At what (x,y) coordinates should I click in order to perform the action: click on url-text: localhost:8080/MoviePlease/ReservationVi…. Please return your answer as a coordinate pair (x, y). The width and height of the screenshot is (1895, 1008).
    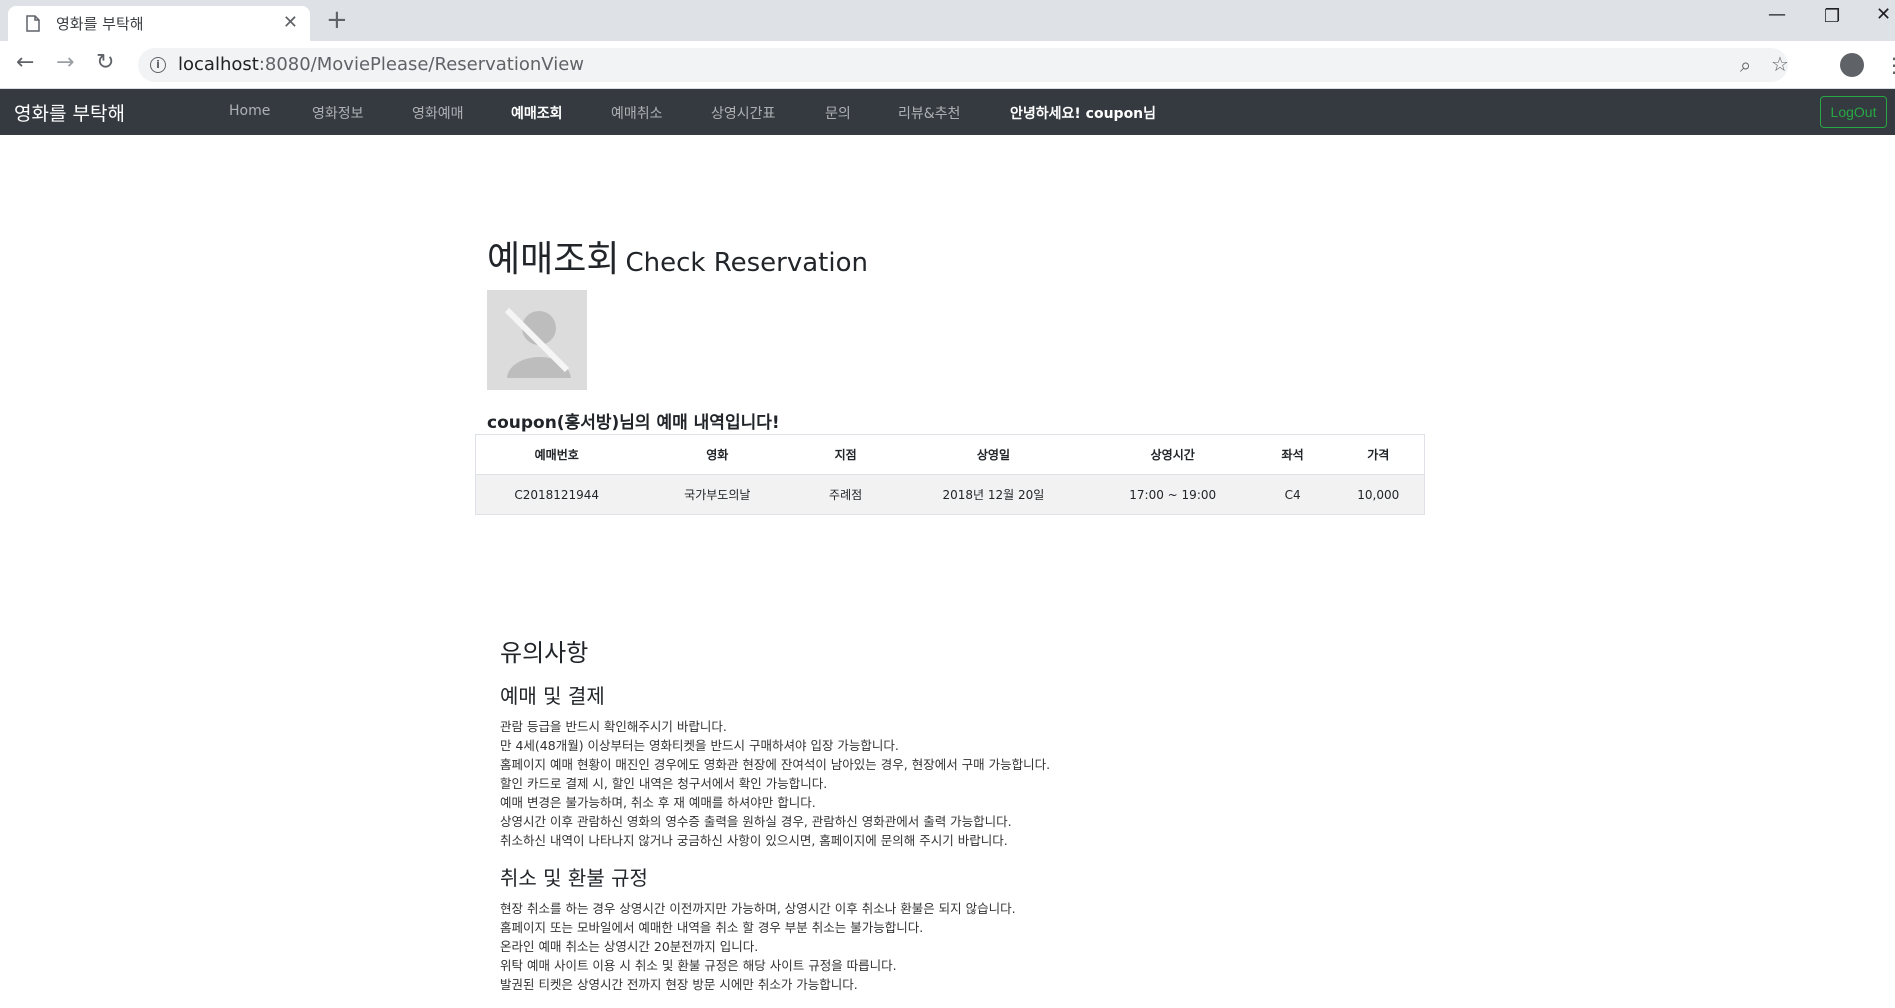
    Looking at the image, I should click on (381, 64).